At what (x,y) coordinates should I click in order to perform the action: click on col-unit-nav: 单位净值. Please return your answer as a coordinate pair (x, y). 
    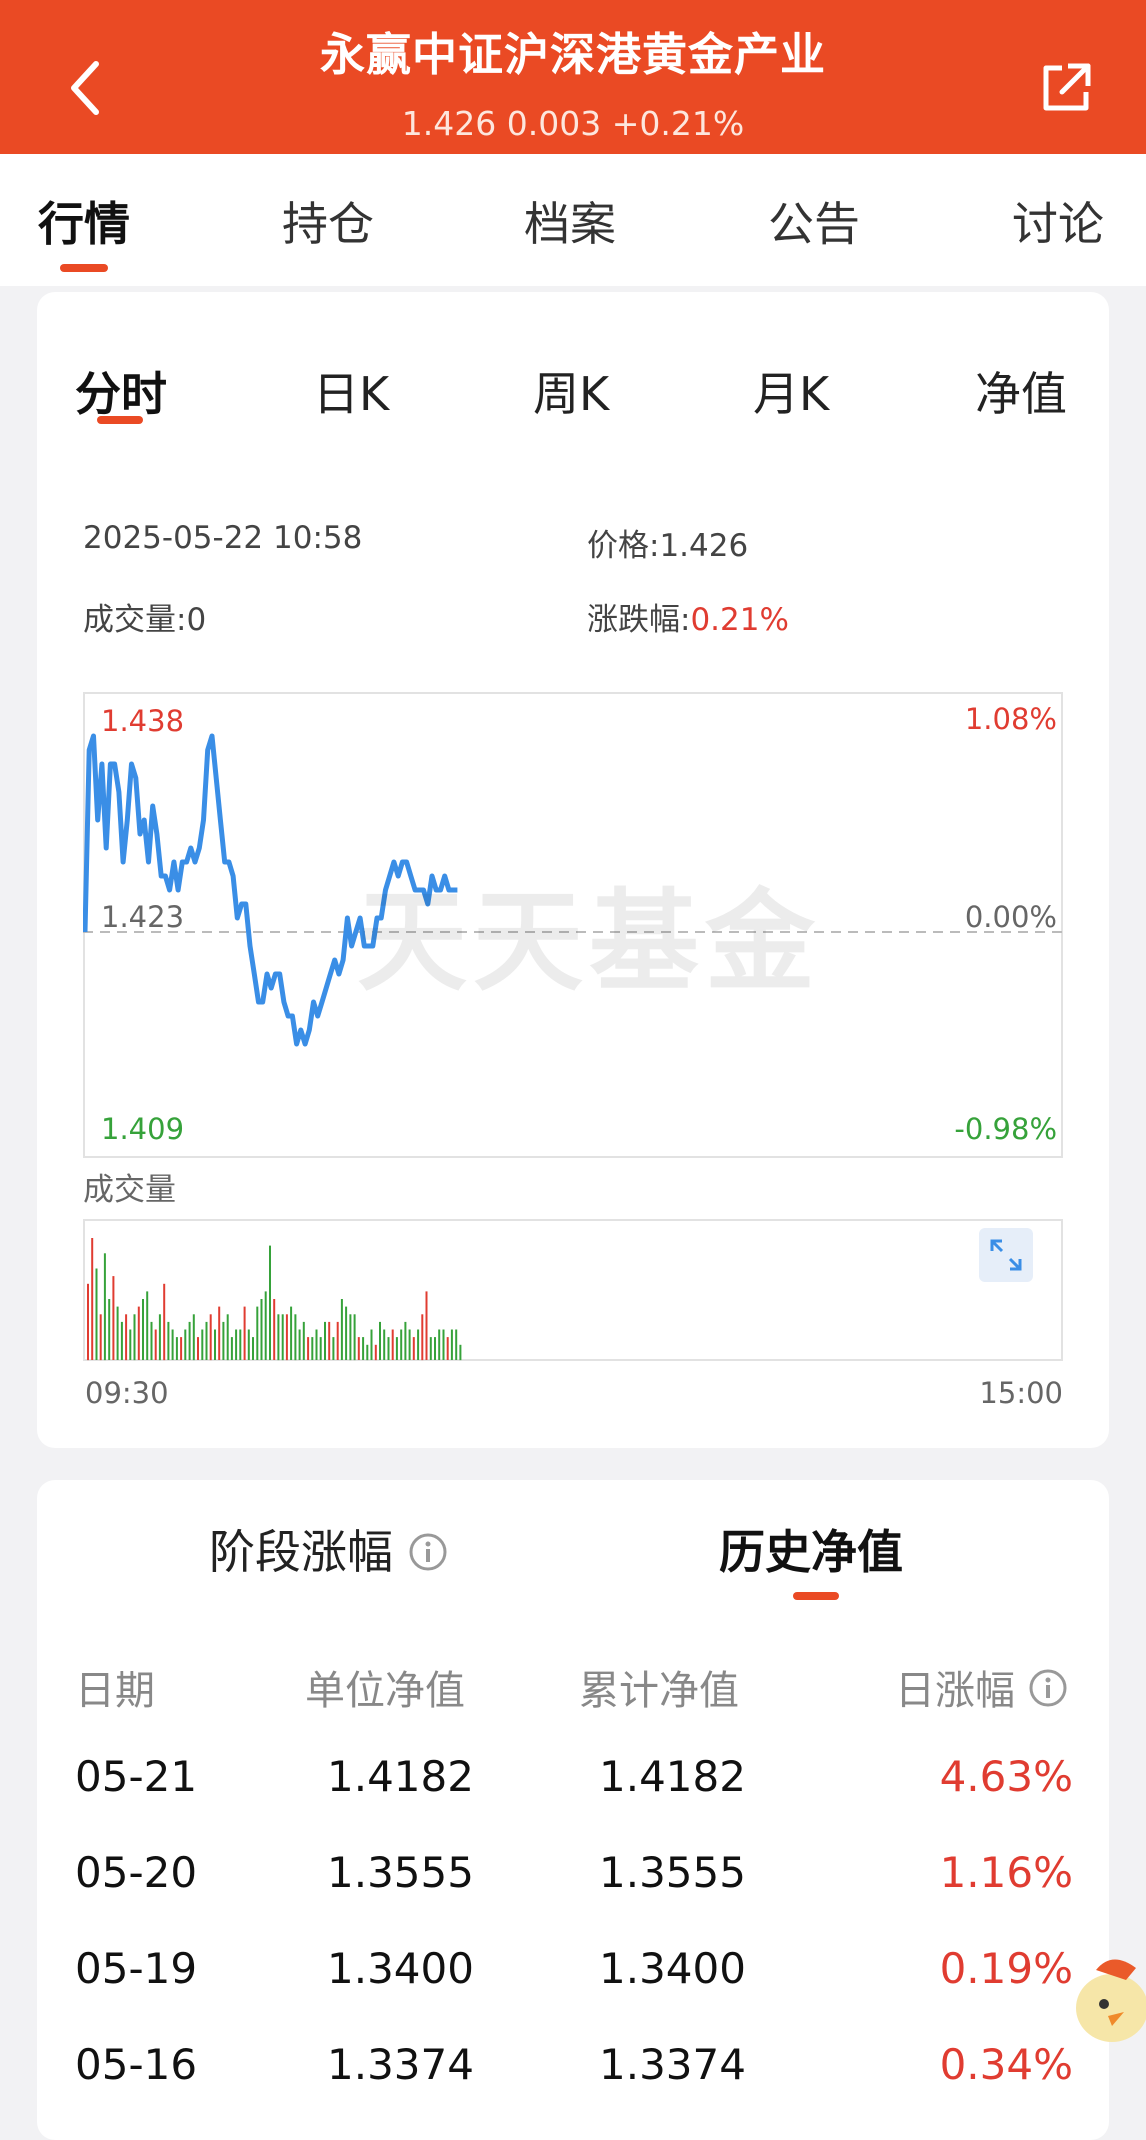
    Looking at the image, I should click on (385, 1691).